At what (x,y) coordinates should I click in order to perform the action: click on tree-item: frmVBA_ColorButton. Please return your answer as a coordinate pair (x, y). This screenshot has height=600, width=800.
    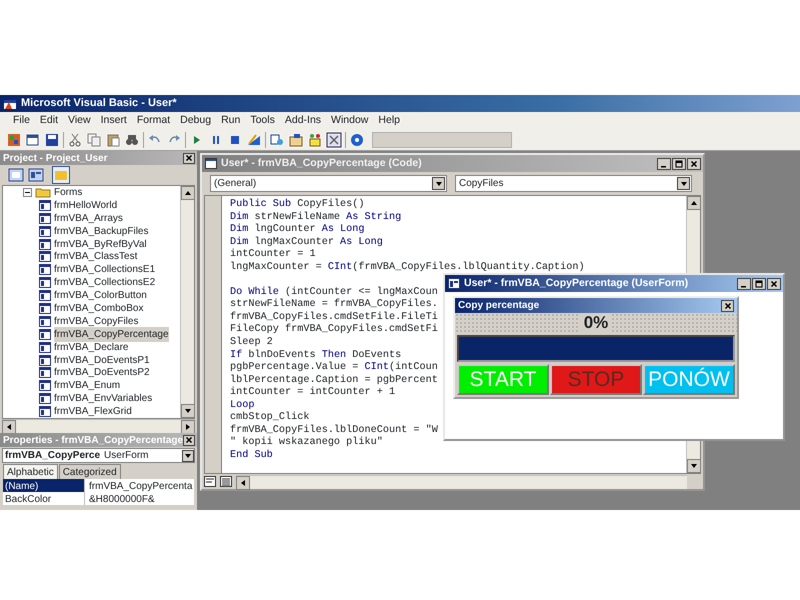
    Looking at the image, I should click on (100, 296).